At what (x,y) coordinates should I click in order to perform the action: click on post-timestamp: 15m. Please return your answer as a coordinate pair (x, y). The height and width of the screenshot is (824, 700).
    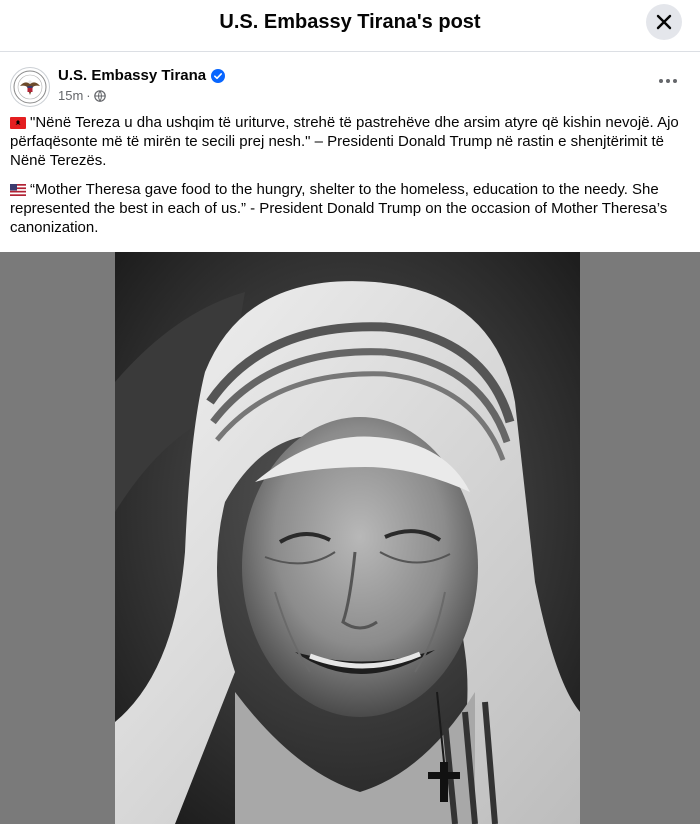
    Looking at the image, I should click on (70, 95).